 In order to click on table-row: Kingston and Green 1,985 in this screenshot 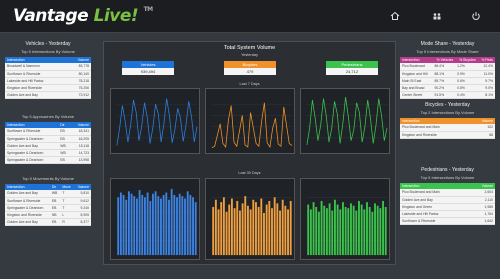, I will do `click(447, 207)`.